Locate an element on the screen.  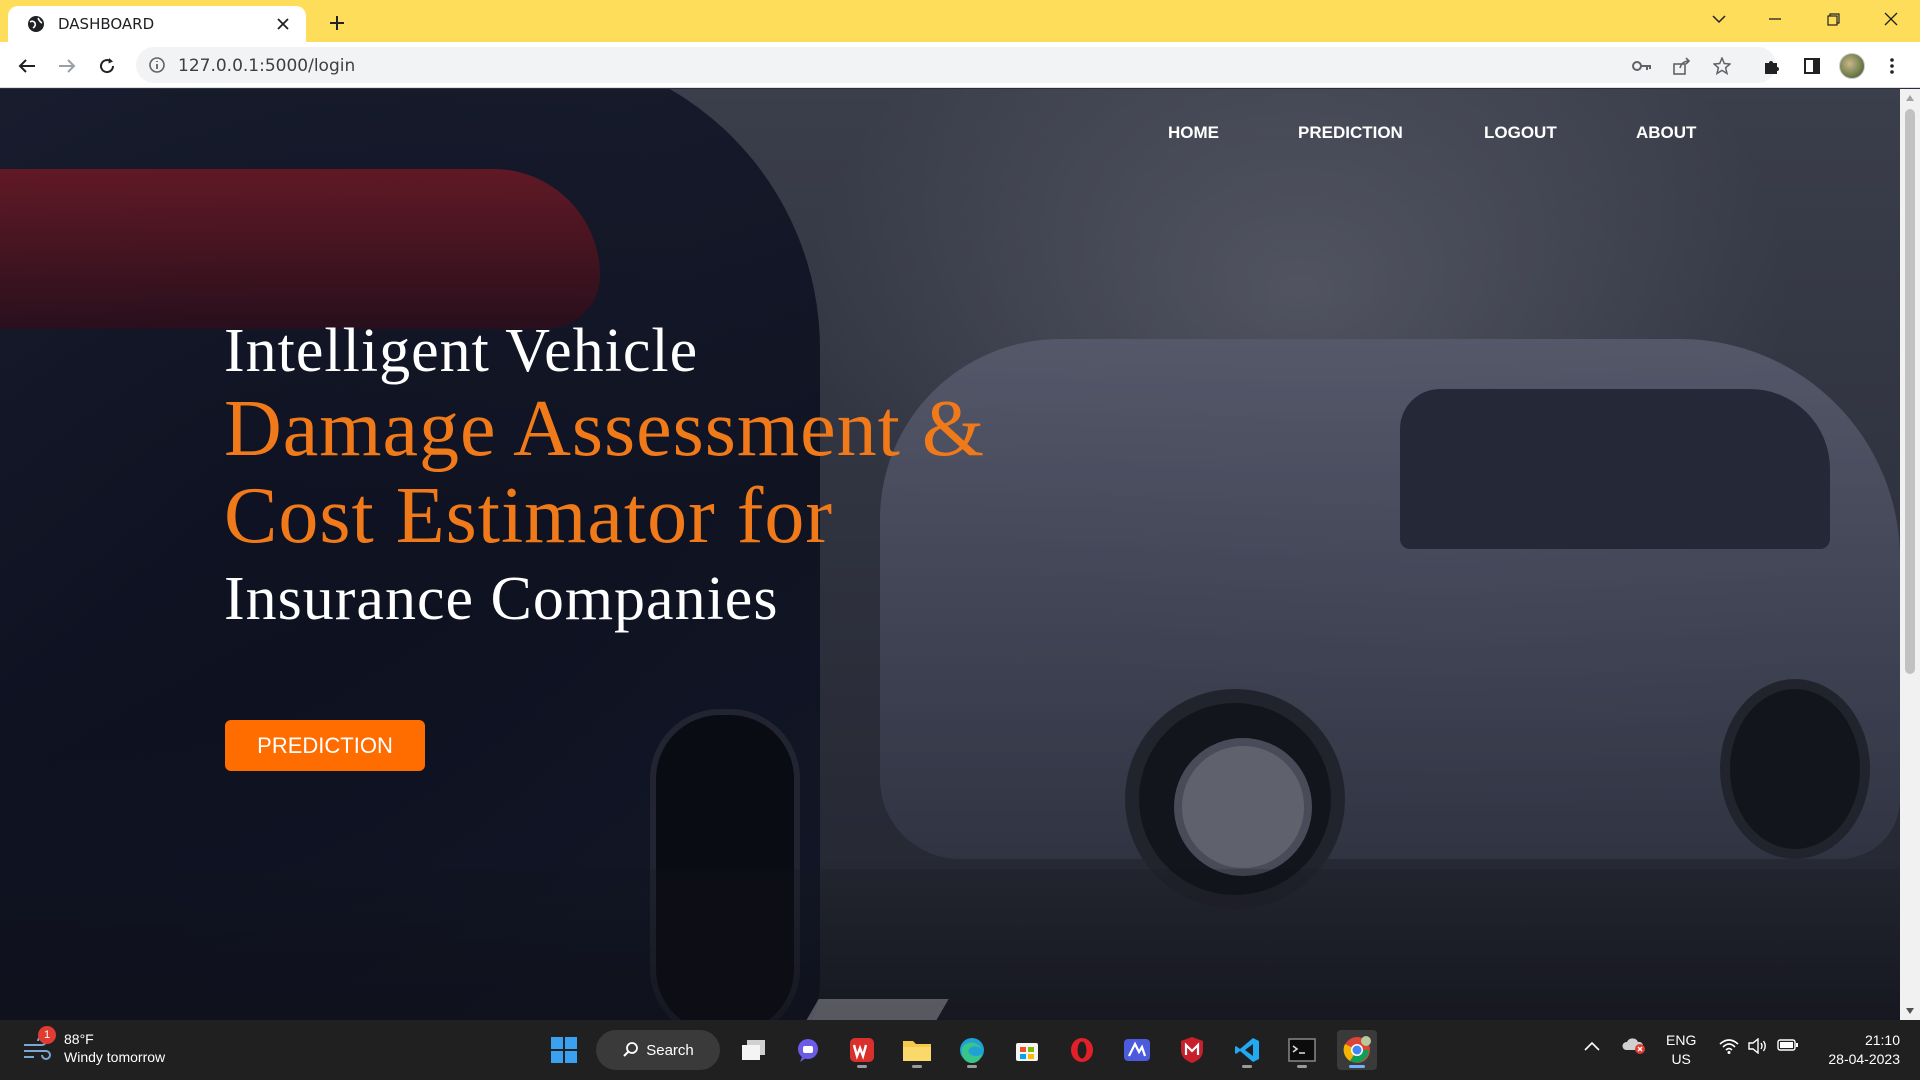
show-hidden-icons-button is located at coordinates (1592, 1047).